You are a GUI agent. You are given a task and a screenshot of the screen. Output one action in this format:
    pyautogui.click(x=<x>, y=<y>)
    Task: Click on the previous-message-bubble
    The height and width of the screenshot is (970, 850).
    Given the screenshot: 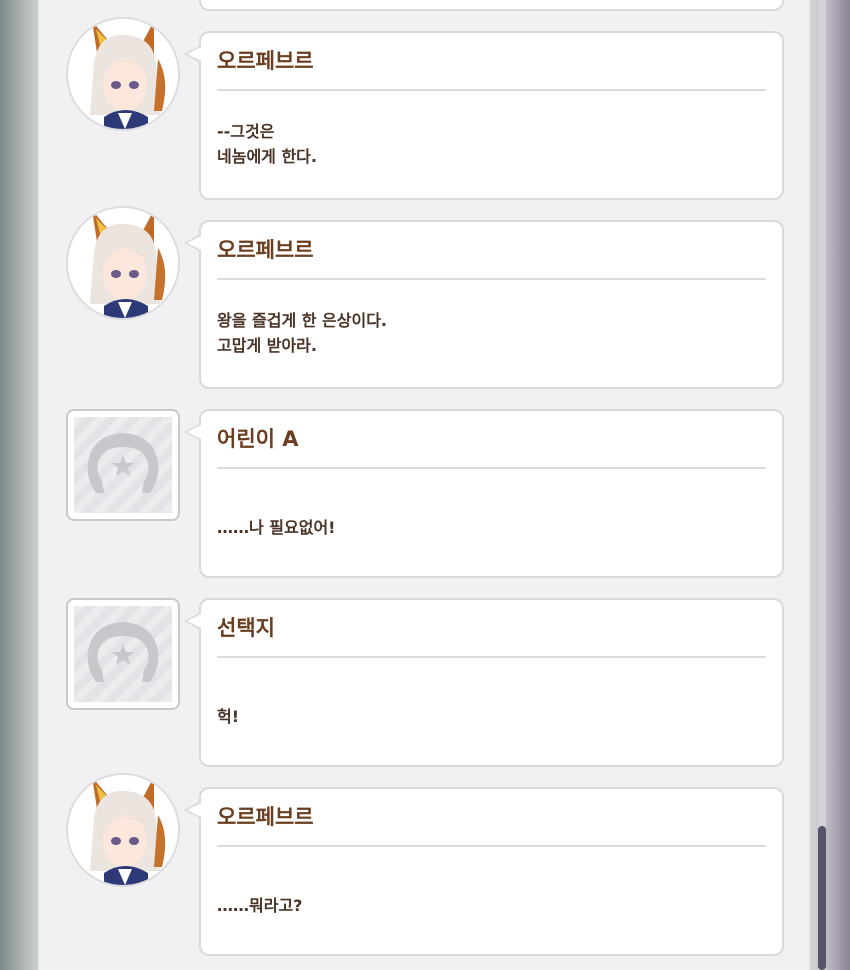 What is the action you would take?
    pyautogui.click(x=491, y=5)
    